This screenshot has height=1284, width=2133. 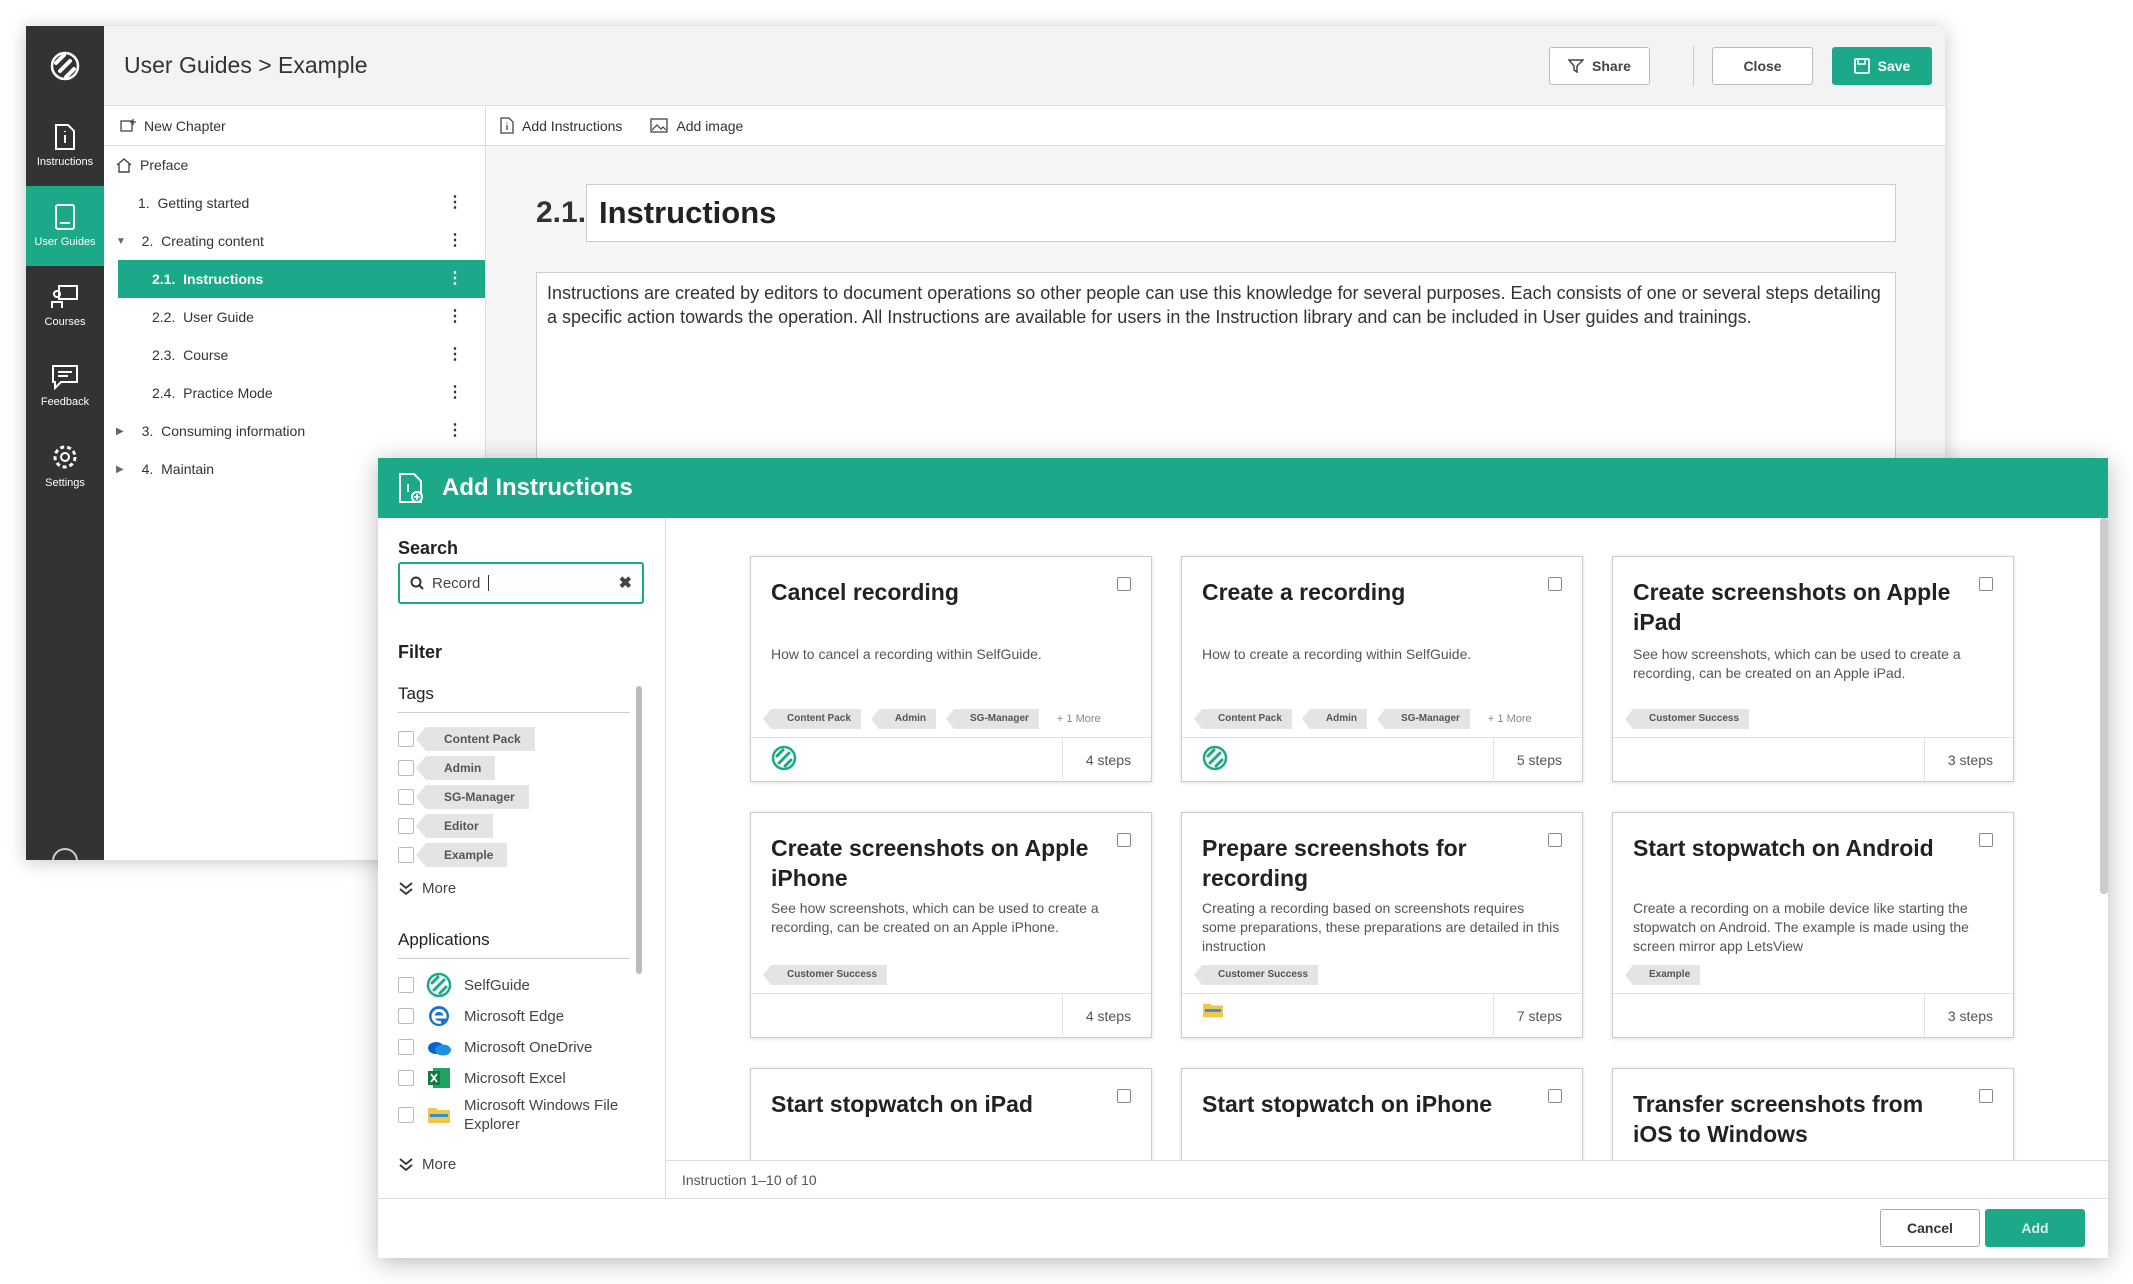 I want to click on caret-down-icon: ▼, so click(x=123, y=241).